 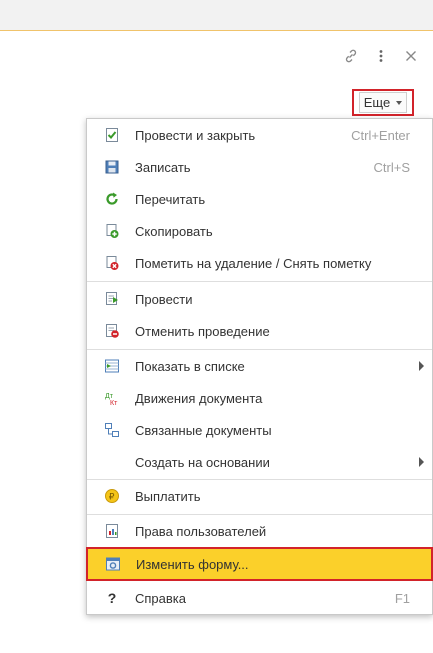 I want to click on menu-item-create-based-on: Создать на основании, so click(x=259, y=462).